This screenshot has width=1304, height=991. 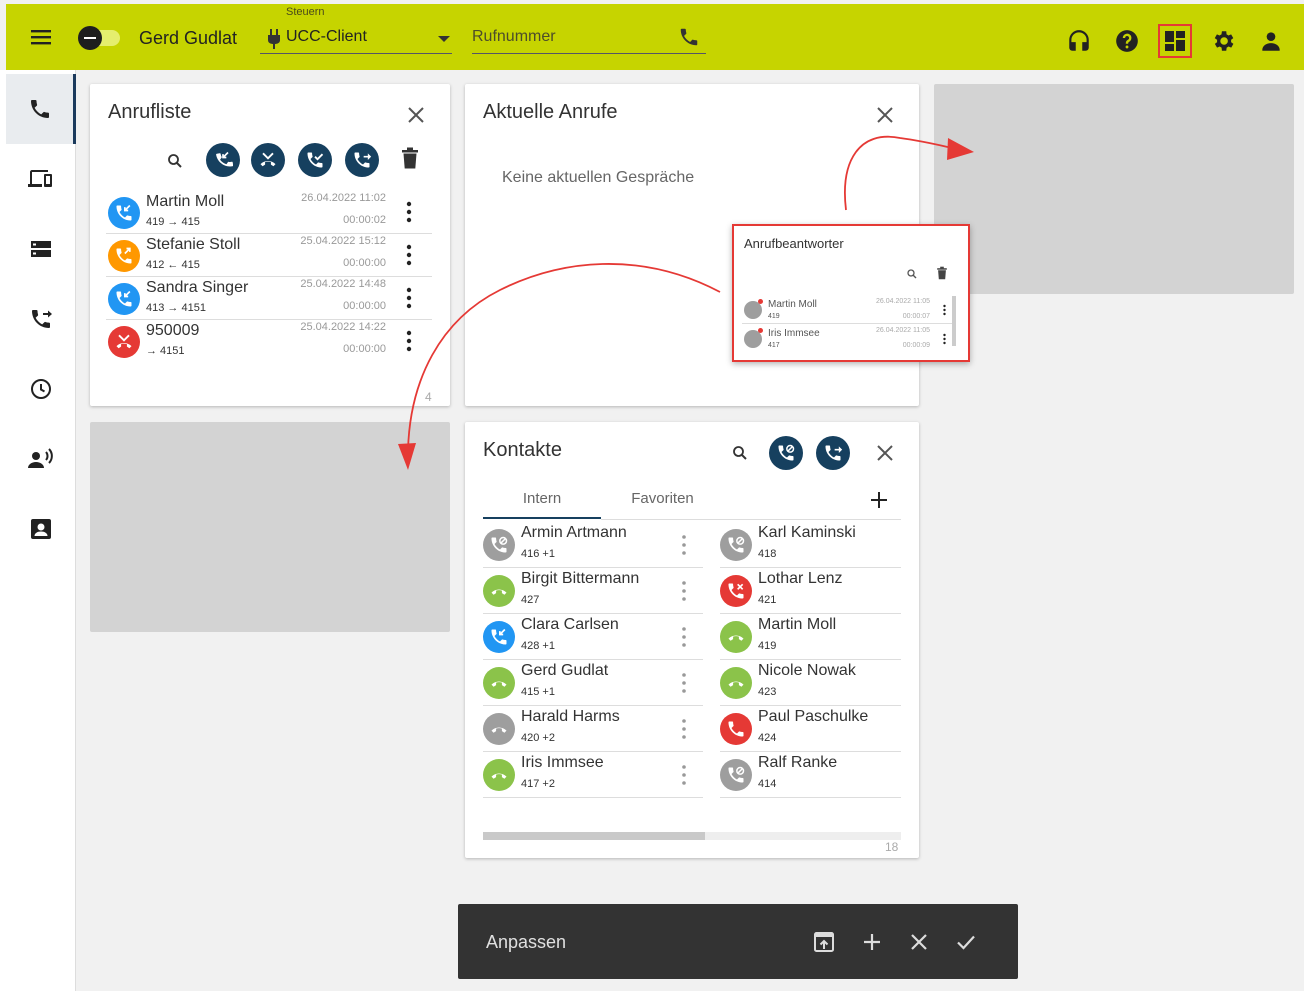 What do you see at coordinates (542, 498) in the screenshot?
I see `tab-intern: Intern` at bounding box center [542, 498].